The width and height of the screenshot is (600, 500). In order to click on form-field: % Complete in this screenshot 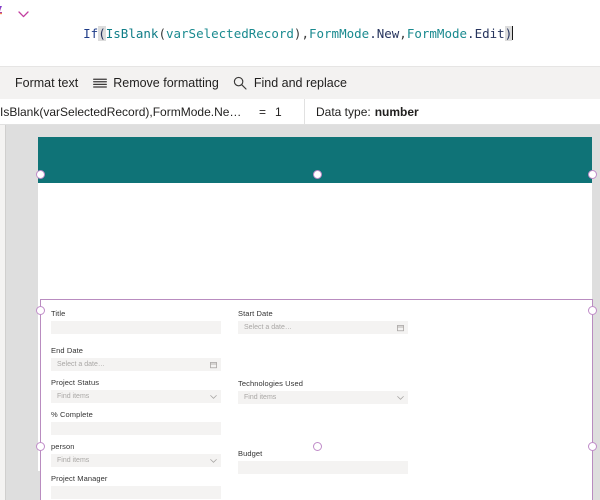, I will do `click(136, 422)`.